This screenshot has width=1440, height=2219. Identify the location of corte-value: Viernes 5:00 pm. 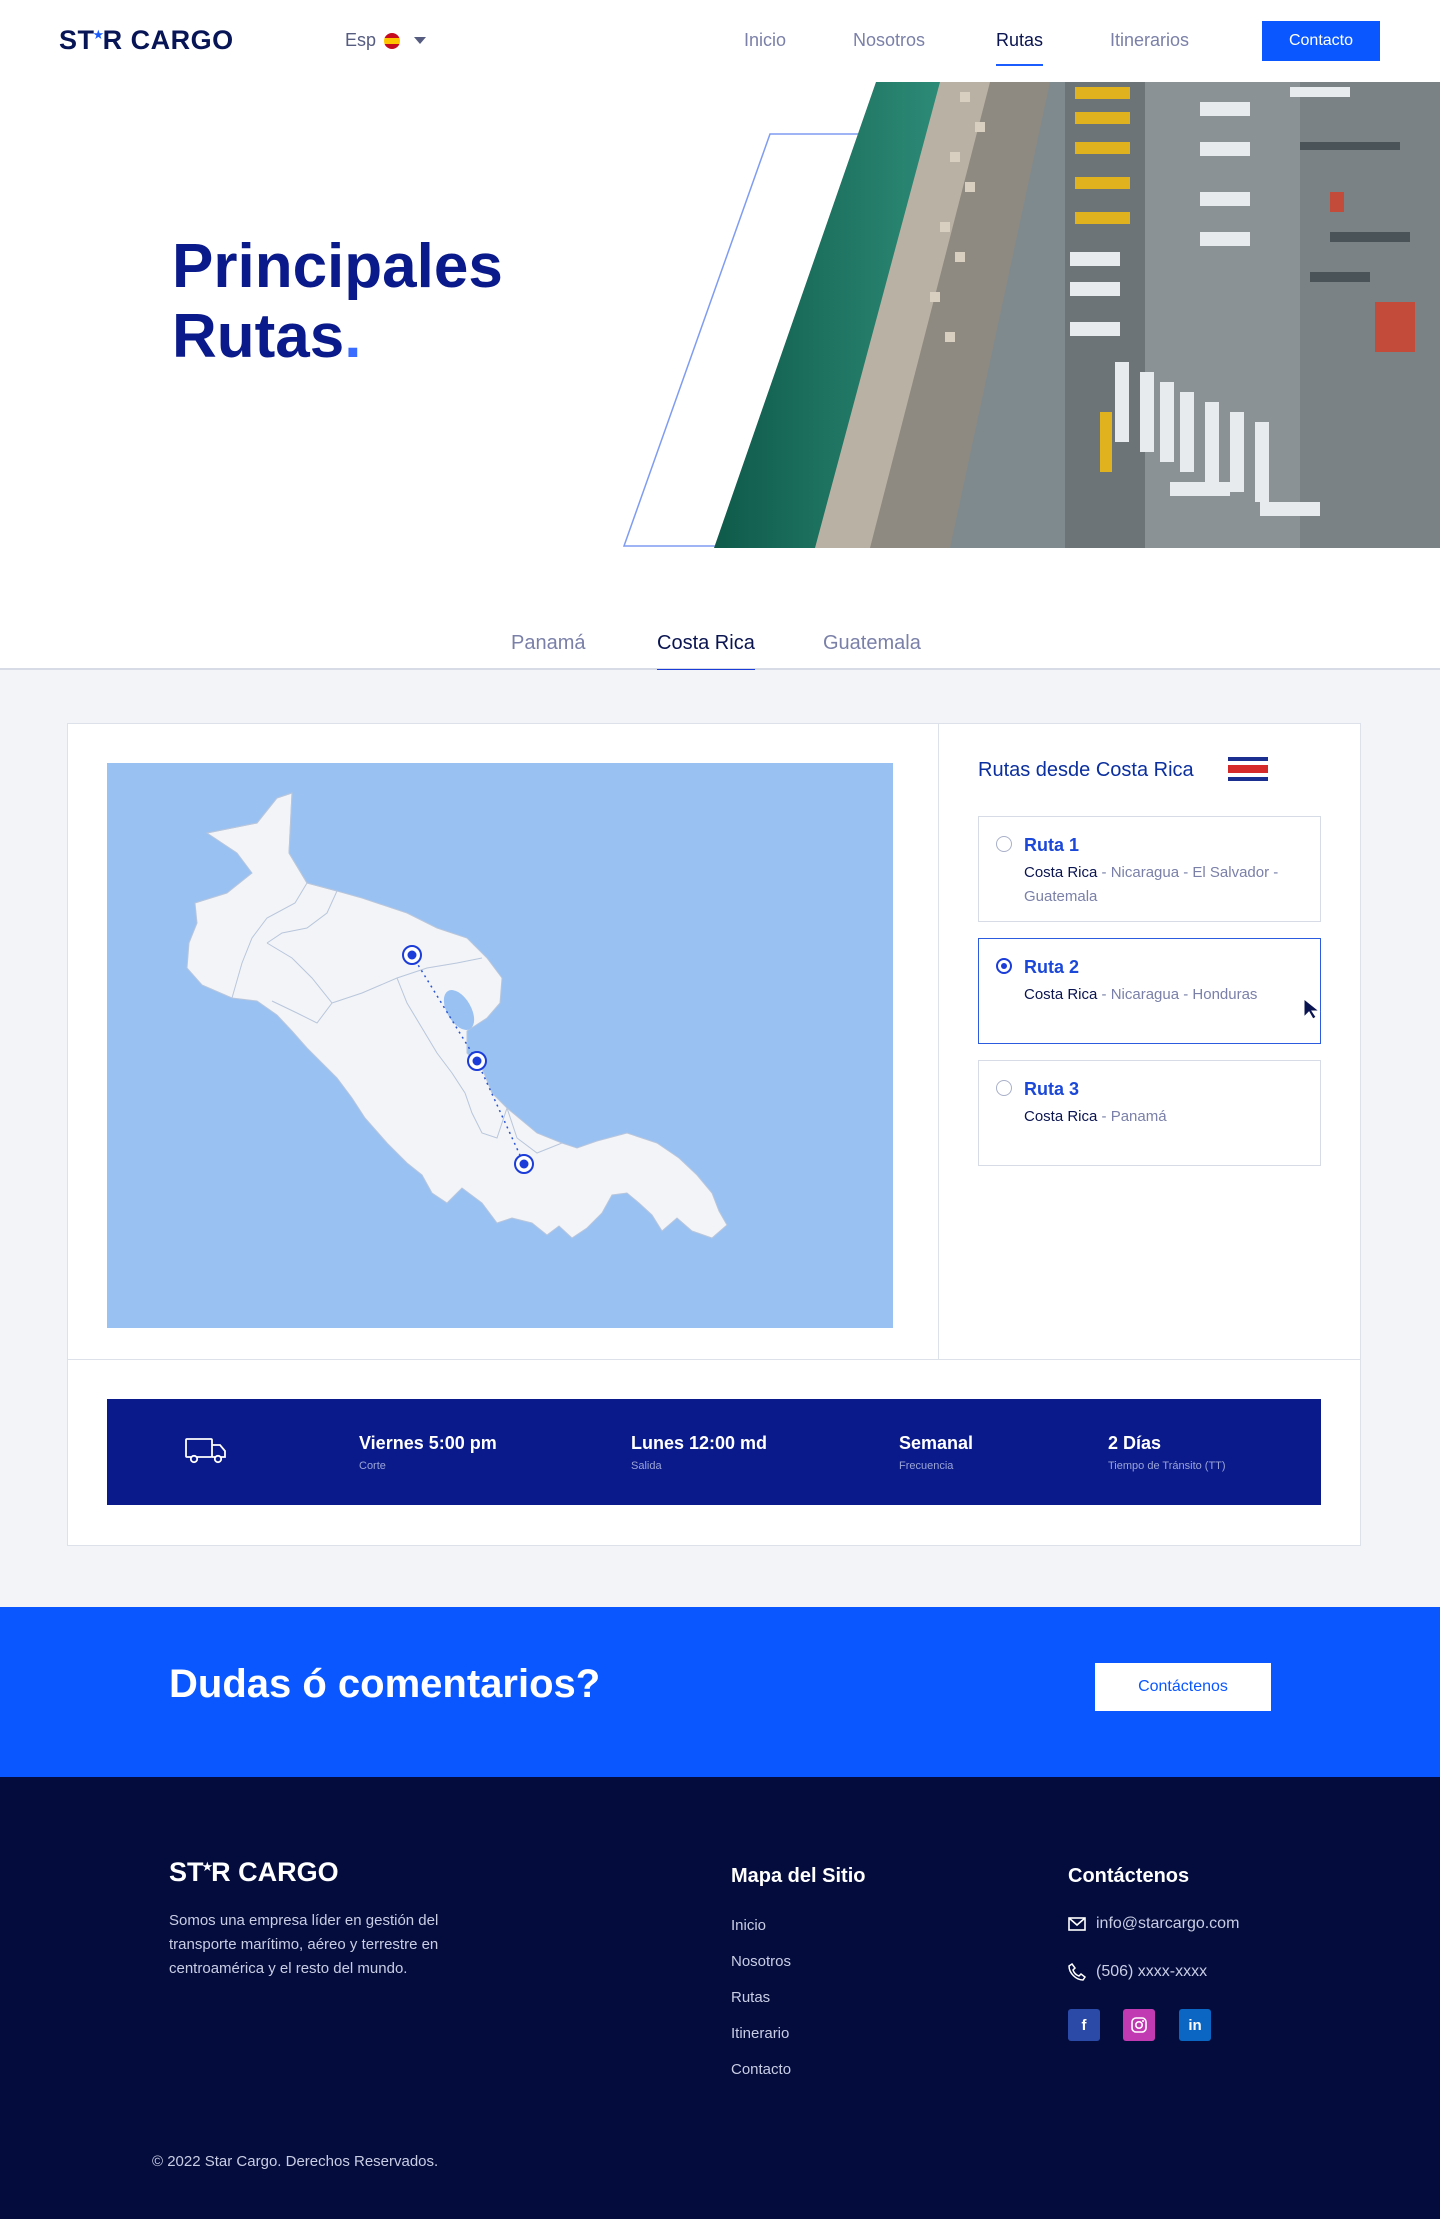
(428, 1443).